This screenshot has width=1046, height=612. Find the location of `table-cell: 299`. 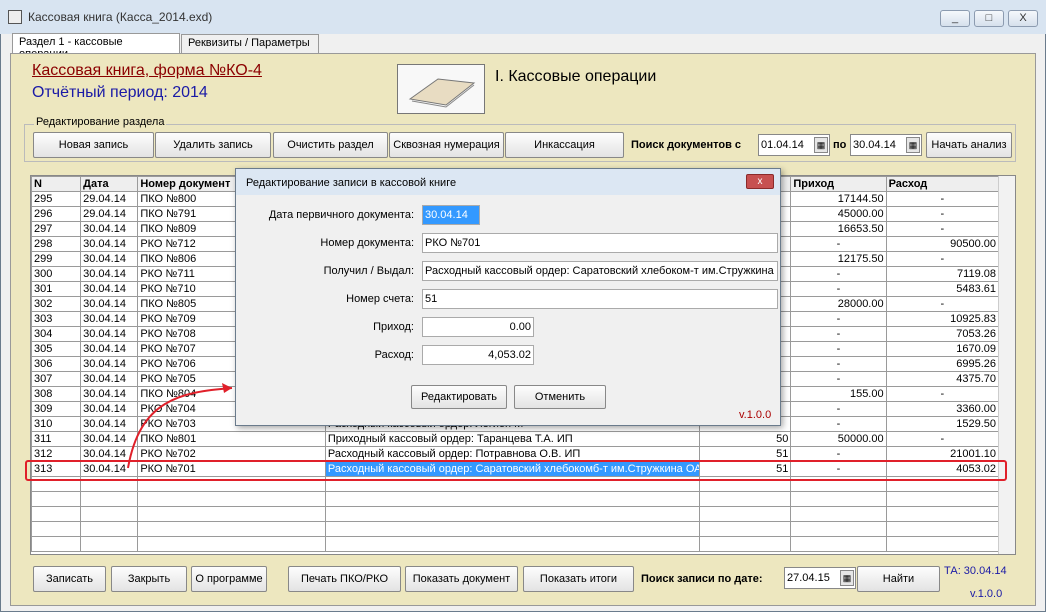

table-cell: 299 is located at coordinates (56, 259).